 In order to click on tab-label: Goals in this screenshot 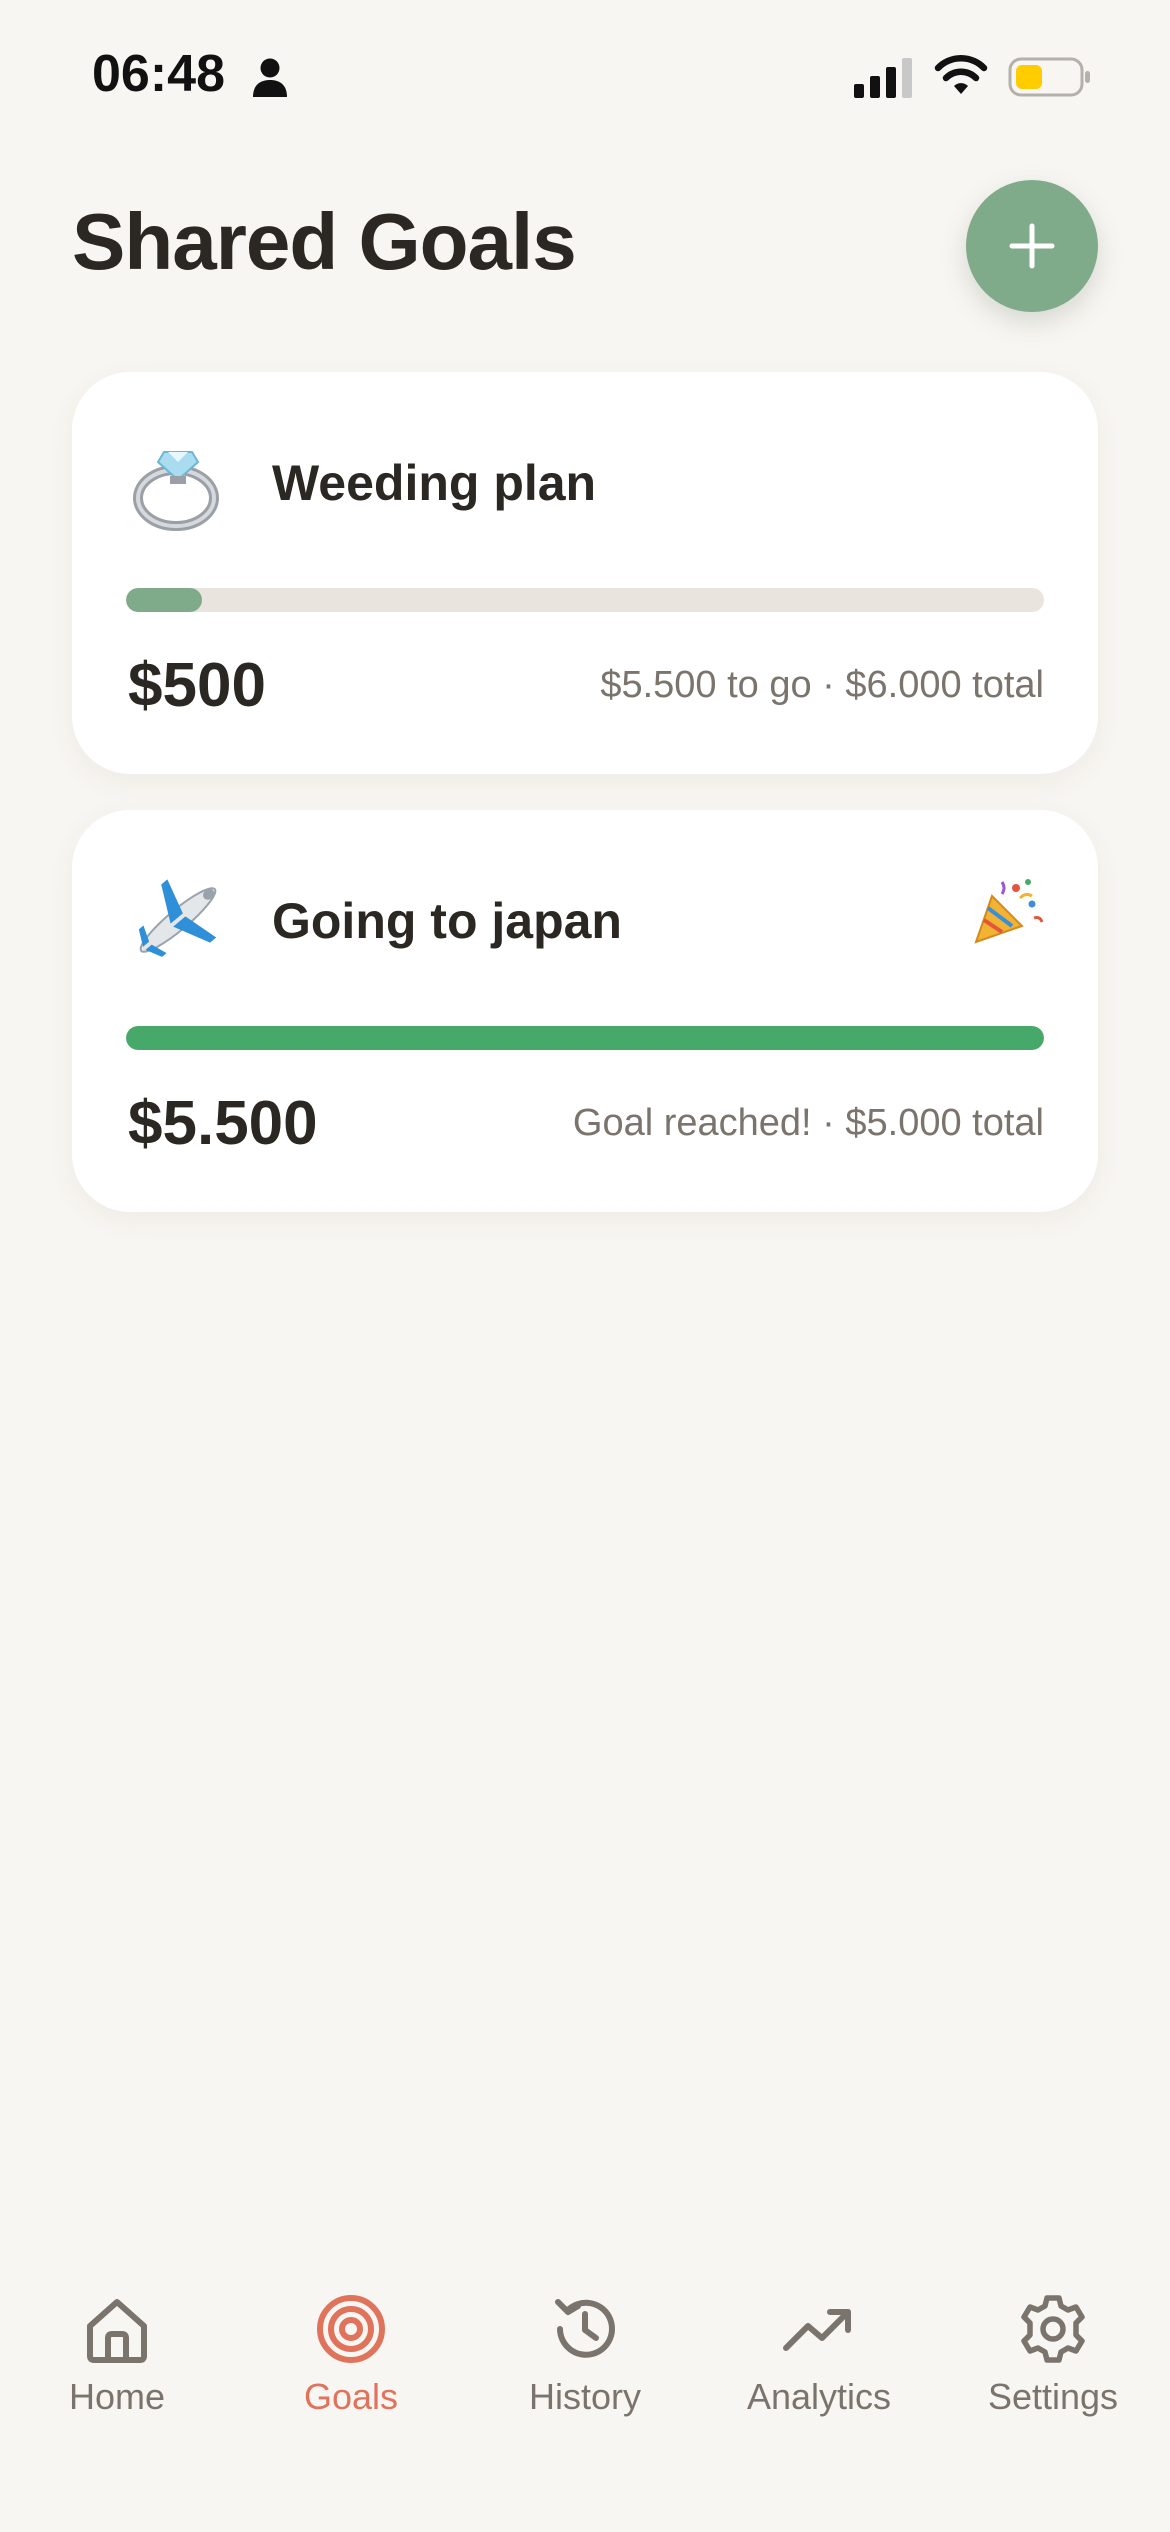, I will do `click(351, 2396)`.